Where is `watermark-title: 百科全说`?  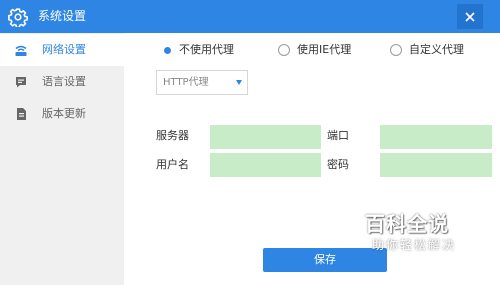 watermark-title: 百科全说 is located at coordinates (407, 224).